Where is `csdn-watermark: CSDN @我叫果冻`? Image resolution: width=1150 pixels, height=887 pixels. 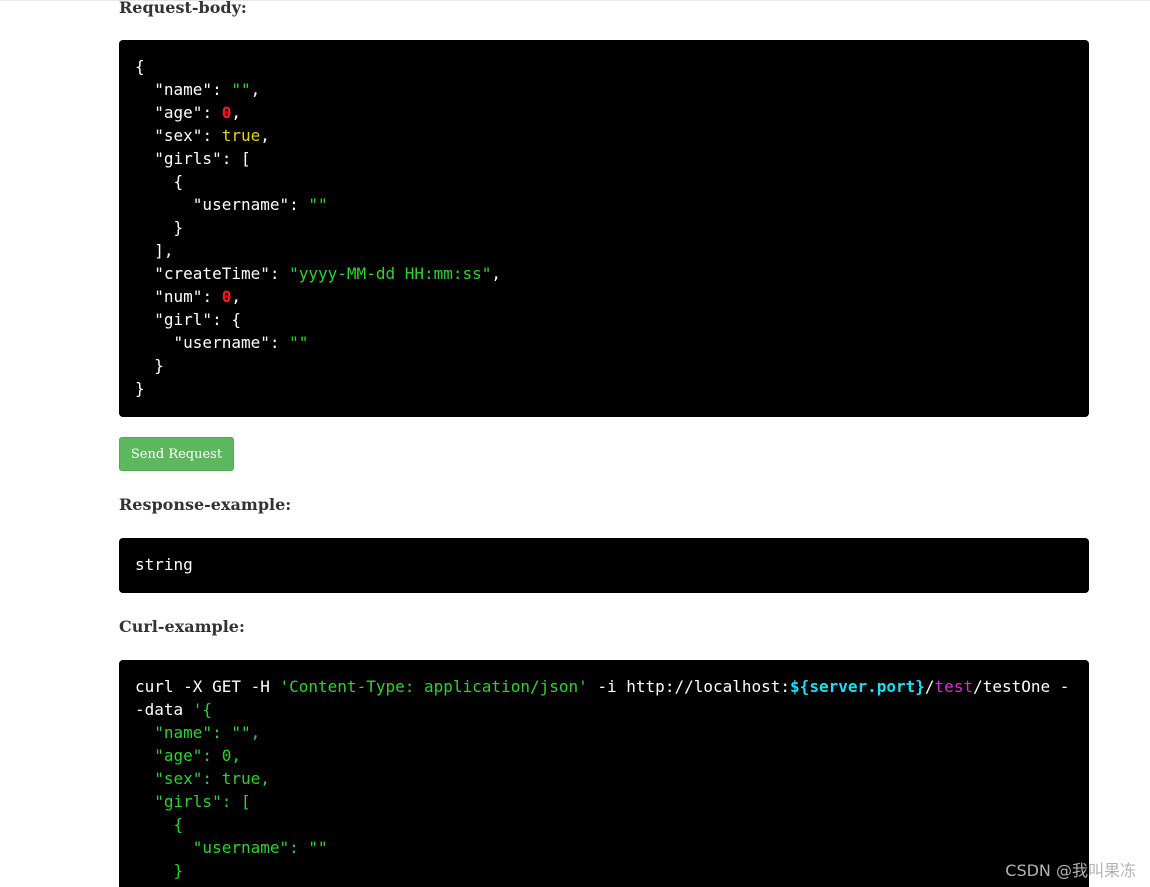 csdn-watermark: CSDN @我叫果冻 is located at coordinates (1070, 870).